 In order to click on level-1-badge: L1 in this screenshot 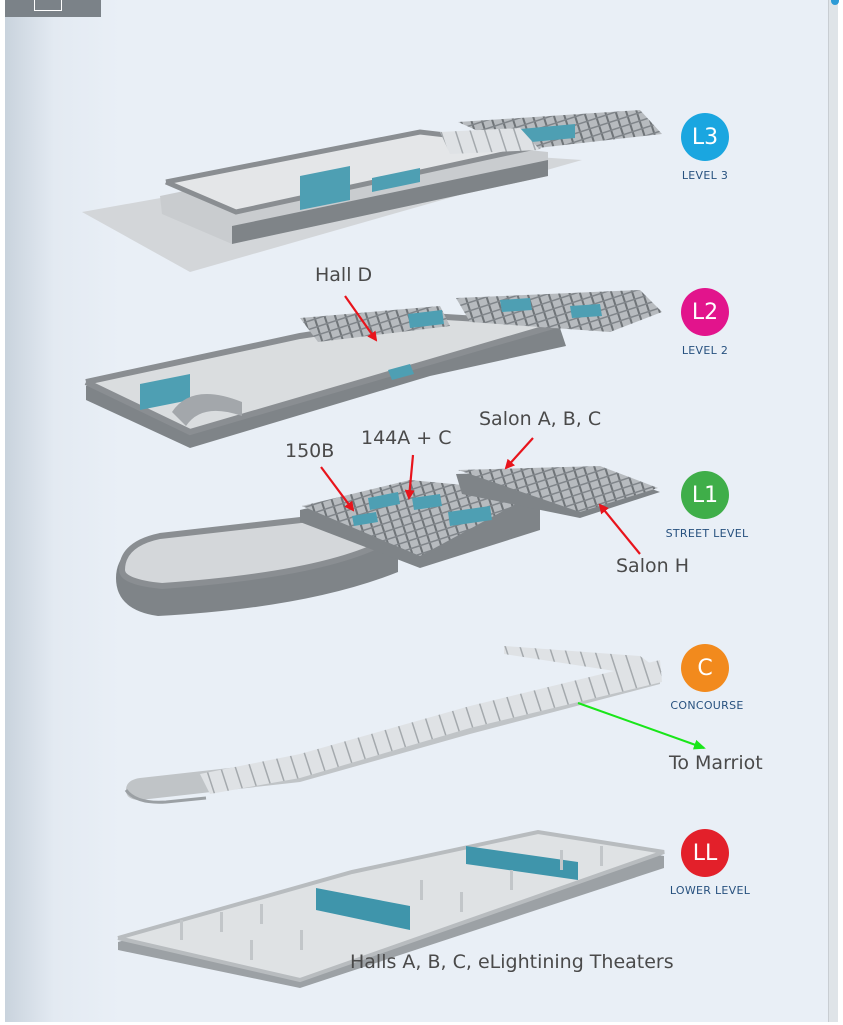, I will do `click(705, 495)`.